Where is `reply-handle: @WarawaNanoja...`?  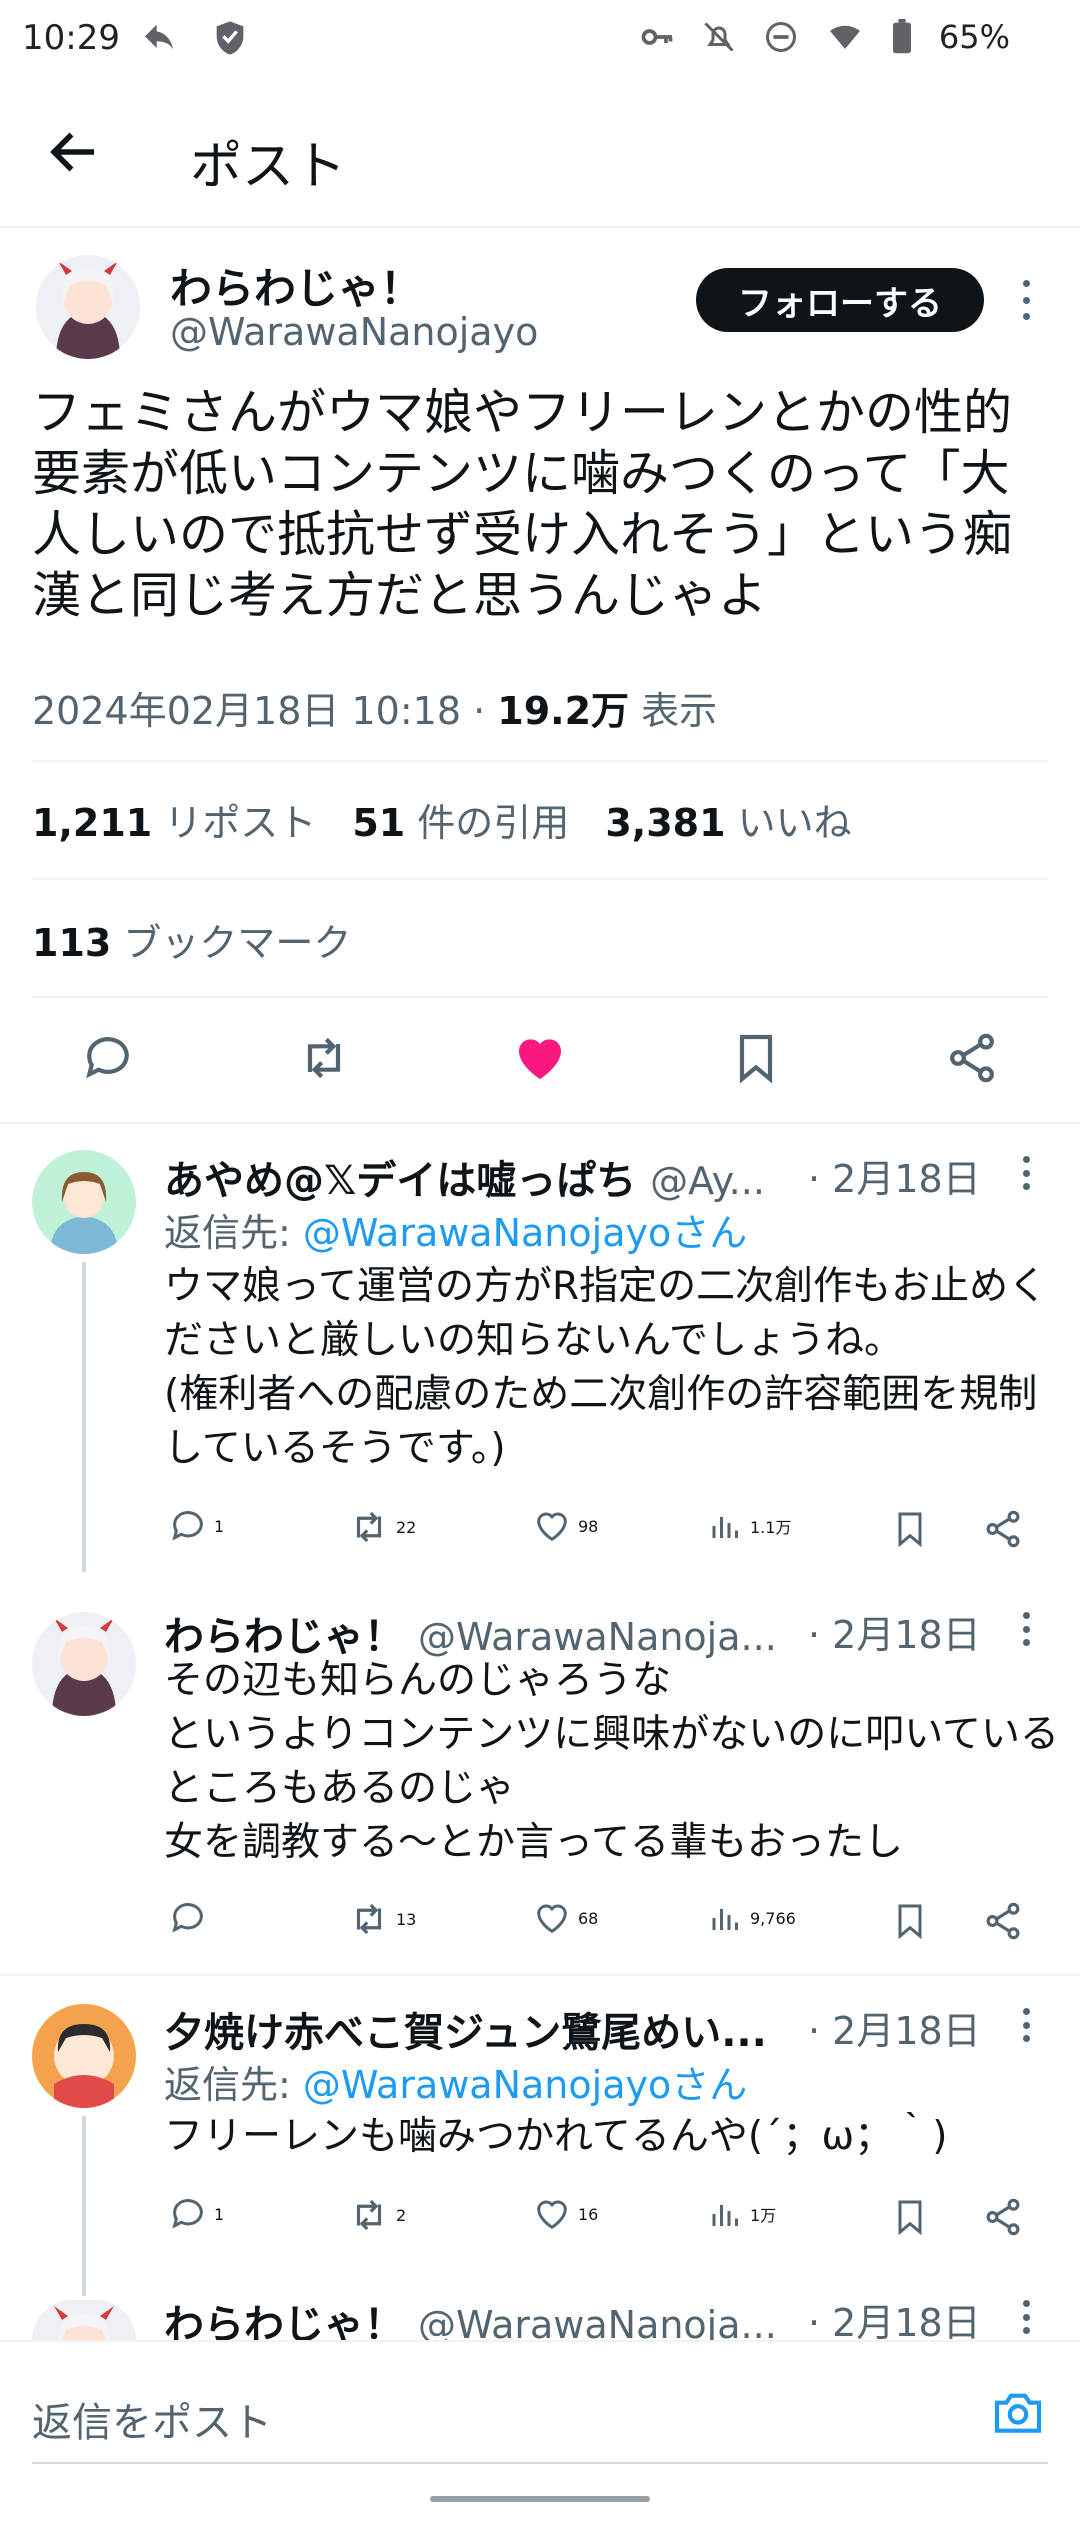
reply-handle: @WarawaNanoja... is located at coordinates (597, 1637).